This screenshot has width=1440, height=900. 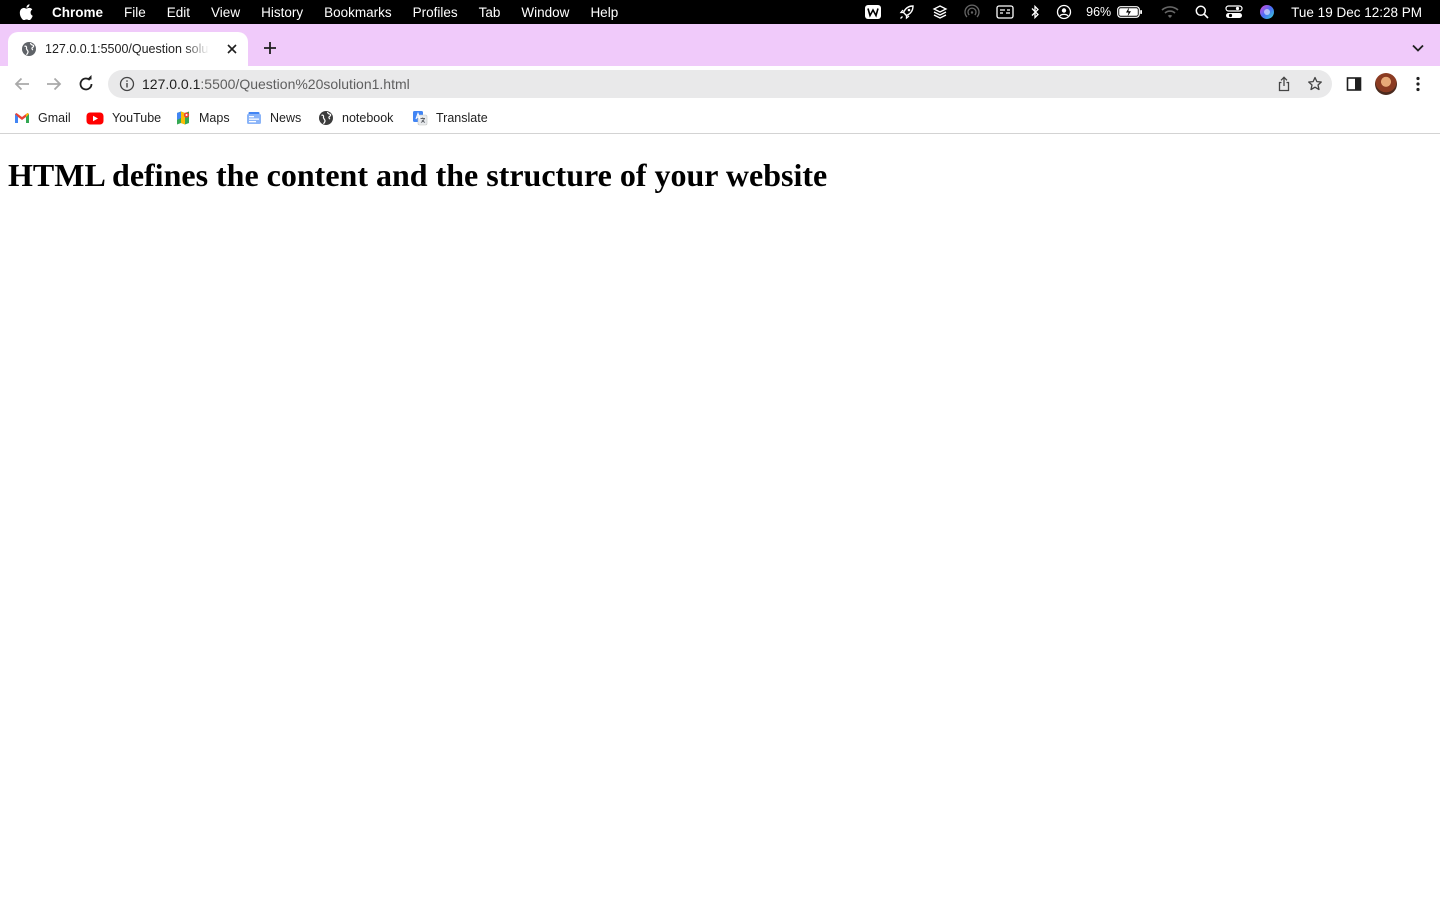 I want to click on address-url: 127.0.0.1:5500/Question%20solution1.html, so click(x=276, y=84).